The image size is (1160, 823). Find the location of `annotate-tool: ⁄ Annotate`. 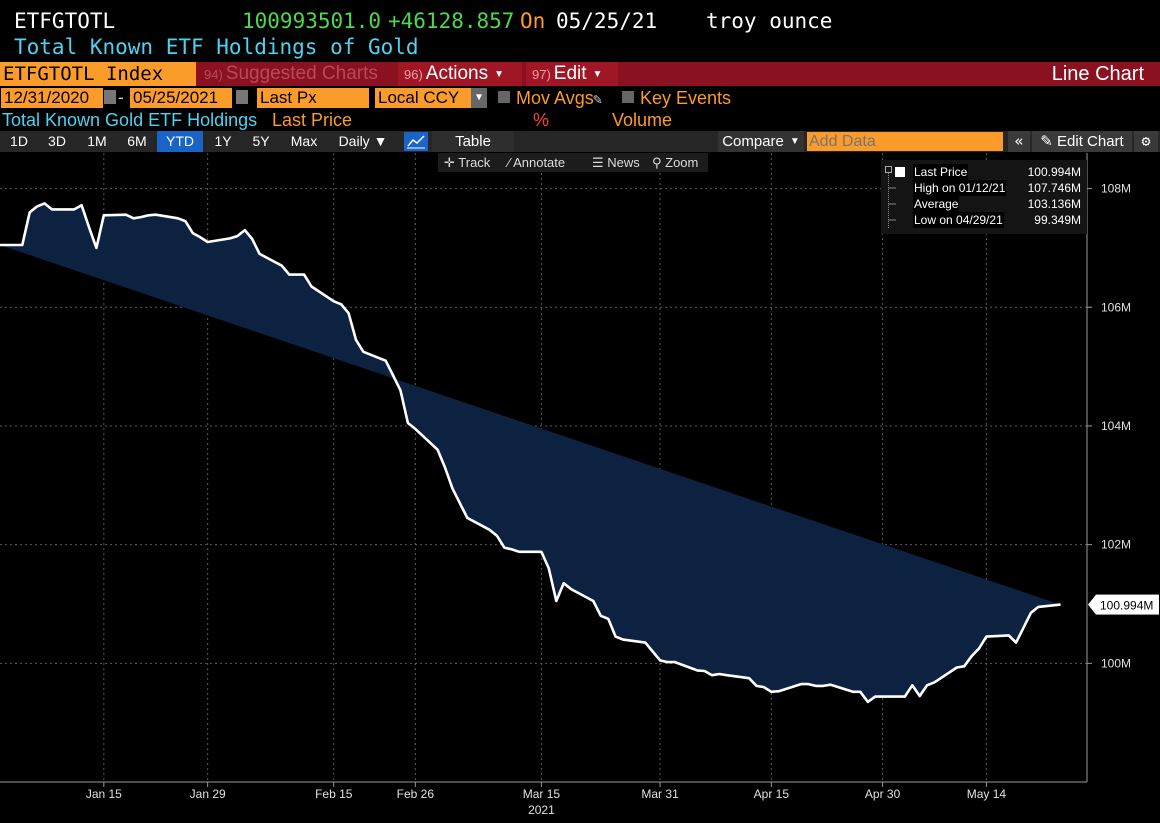

annotate-tool: ⁄ Annotate is located at coordinates (536, 162).